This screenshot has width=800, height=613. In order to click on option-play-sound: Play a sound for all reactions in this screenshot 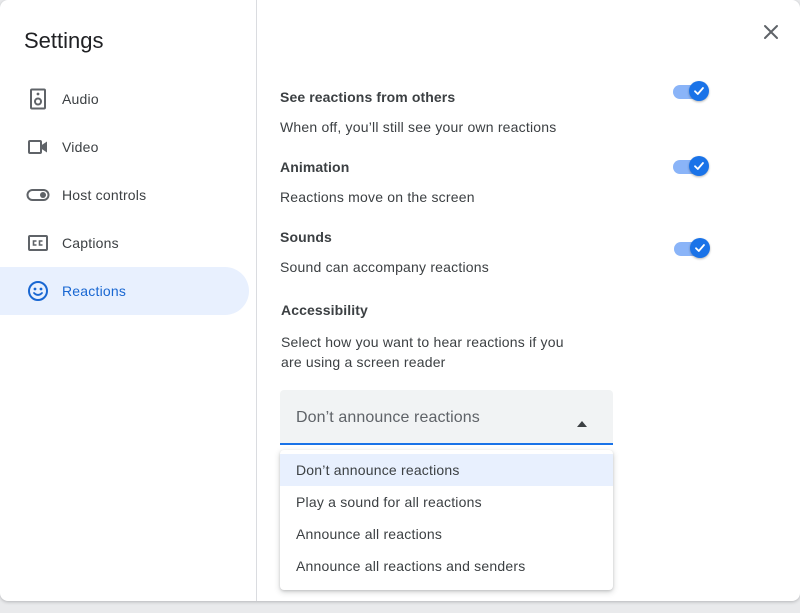, I will do `click(446, 502)`.